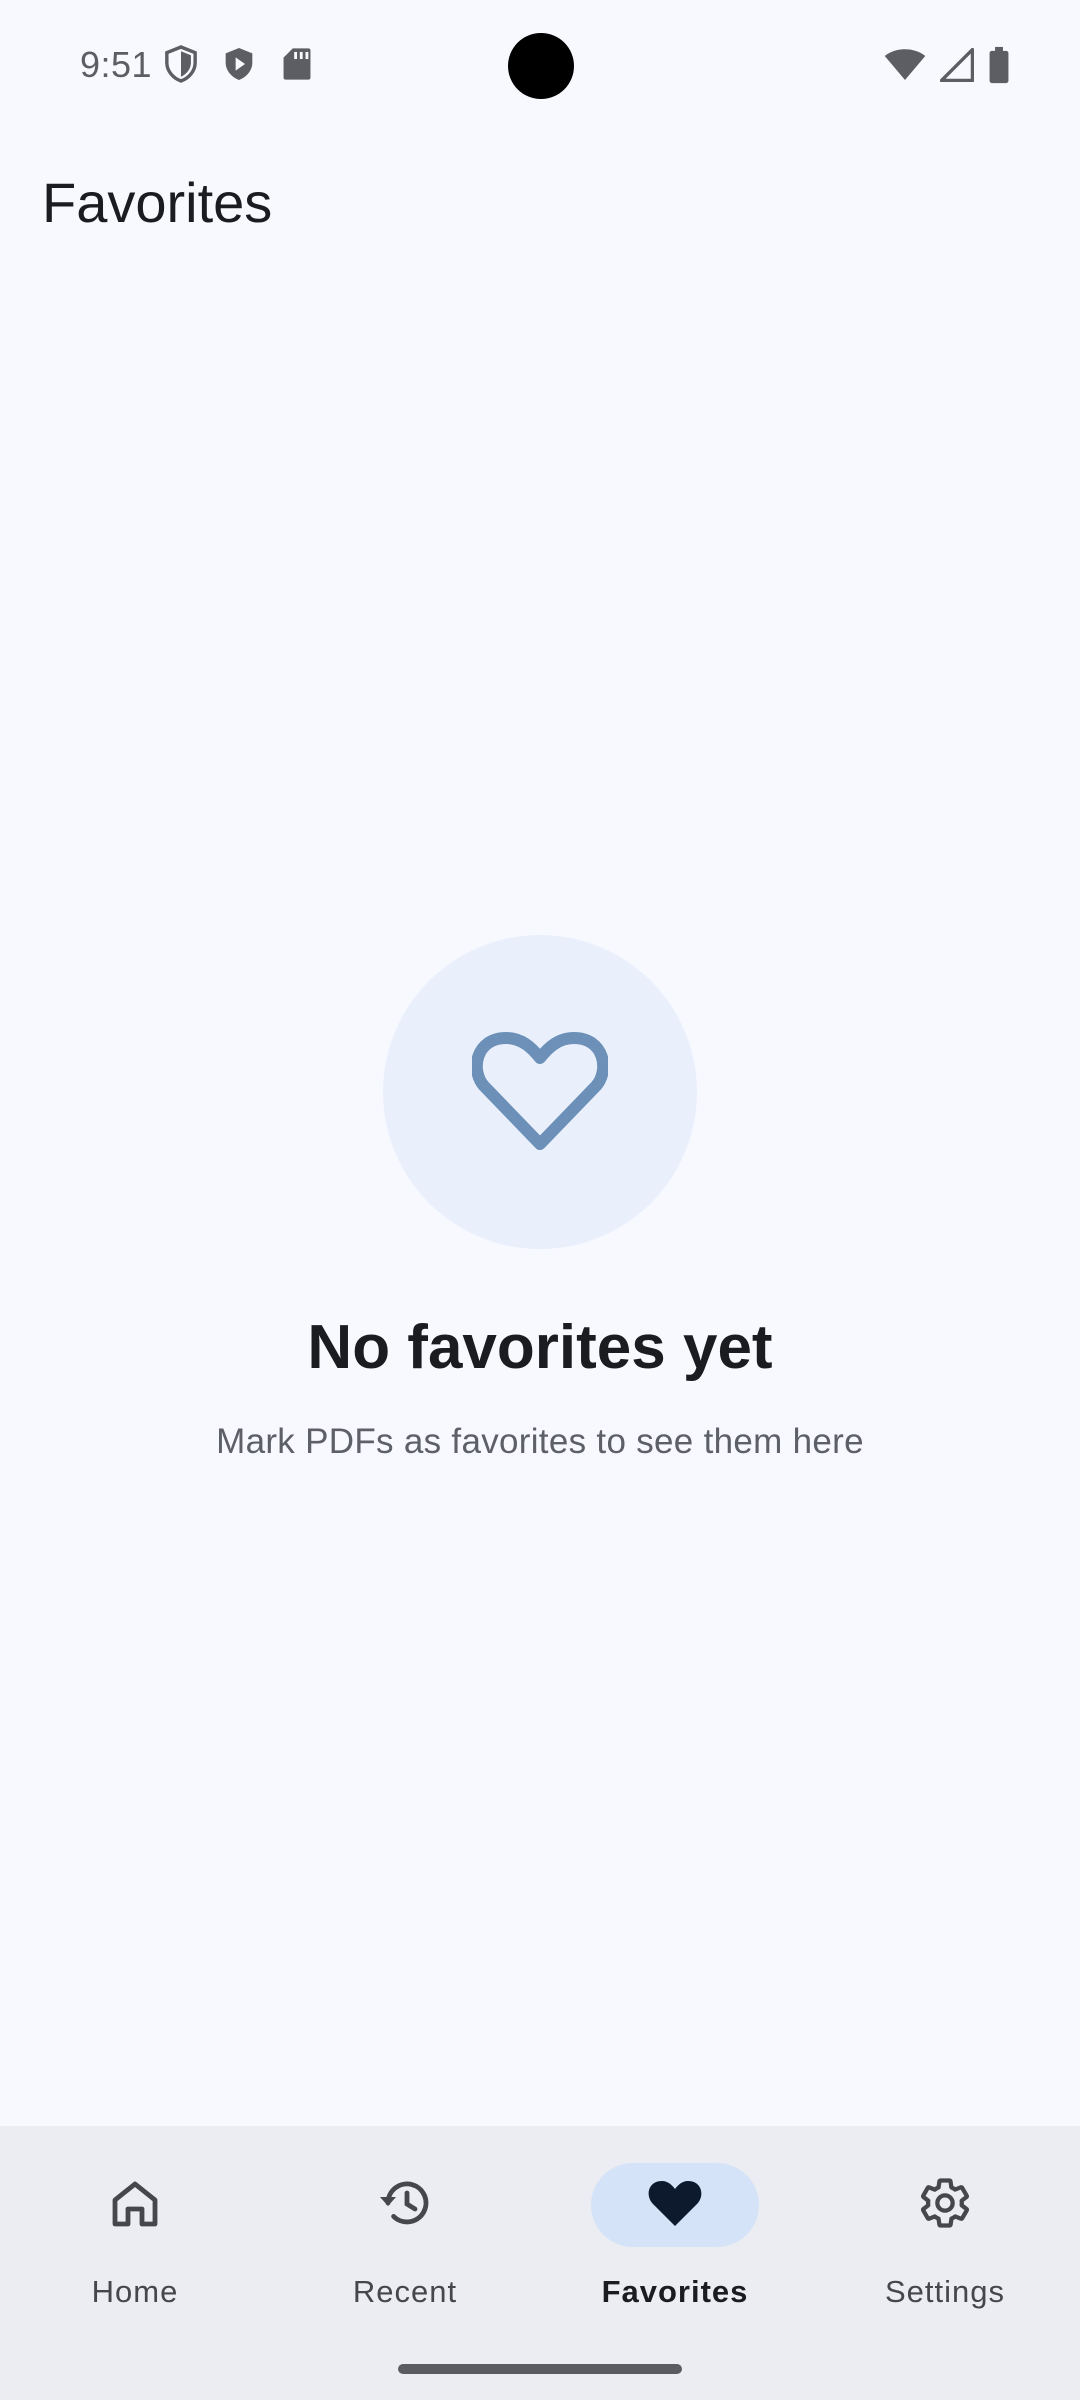 This screenshot has width=1080, height=2400. I want to click on nav-item-settings: Settings, so click(945, 2226).